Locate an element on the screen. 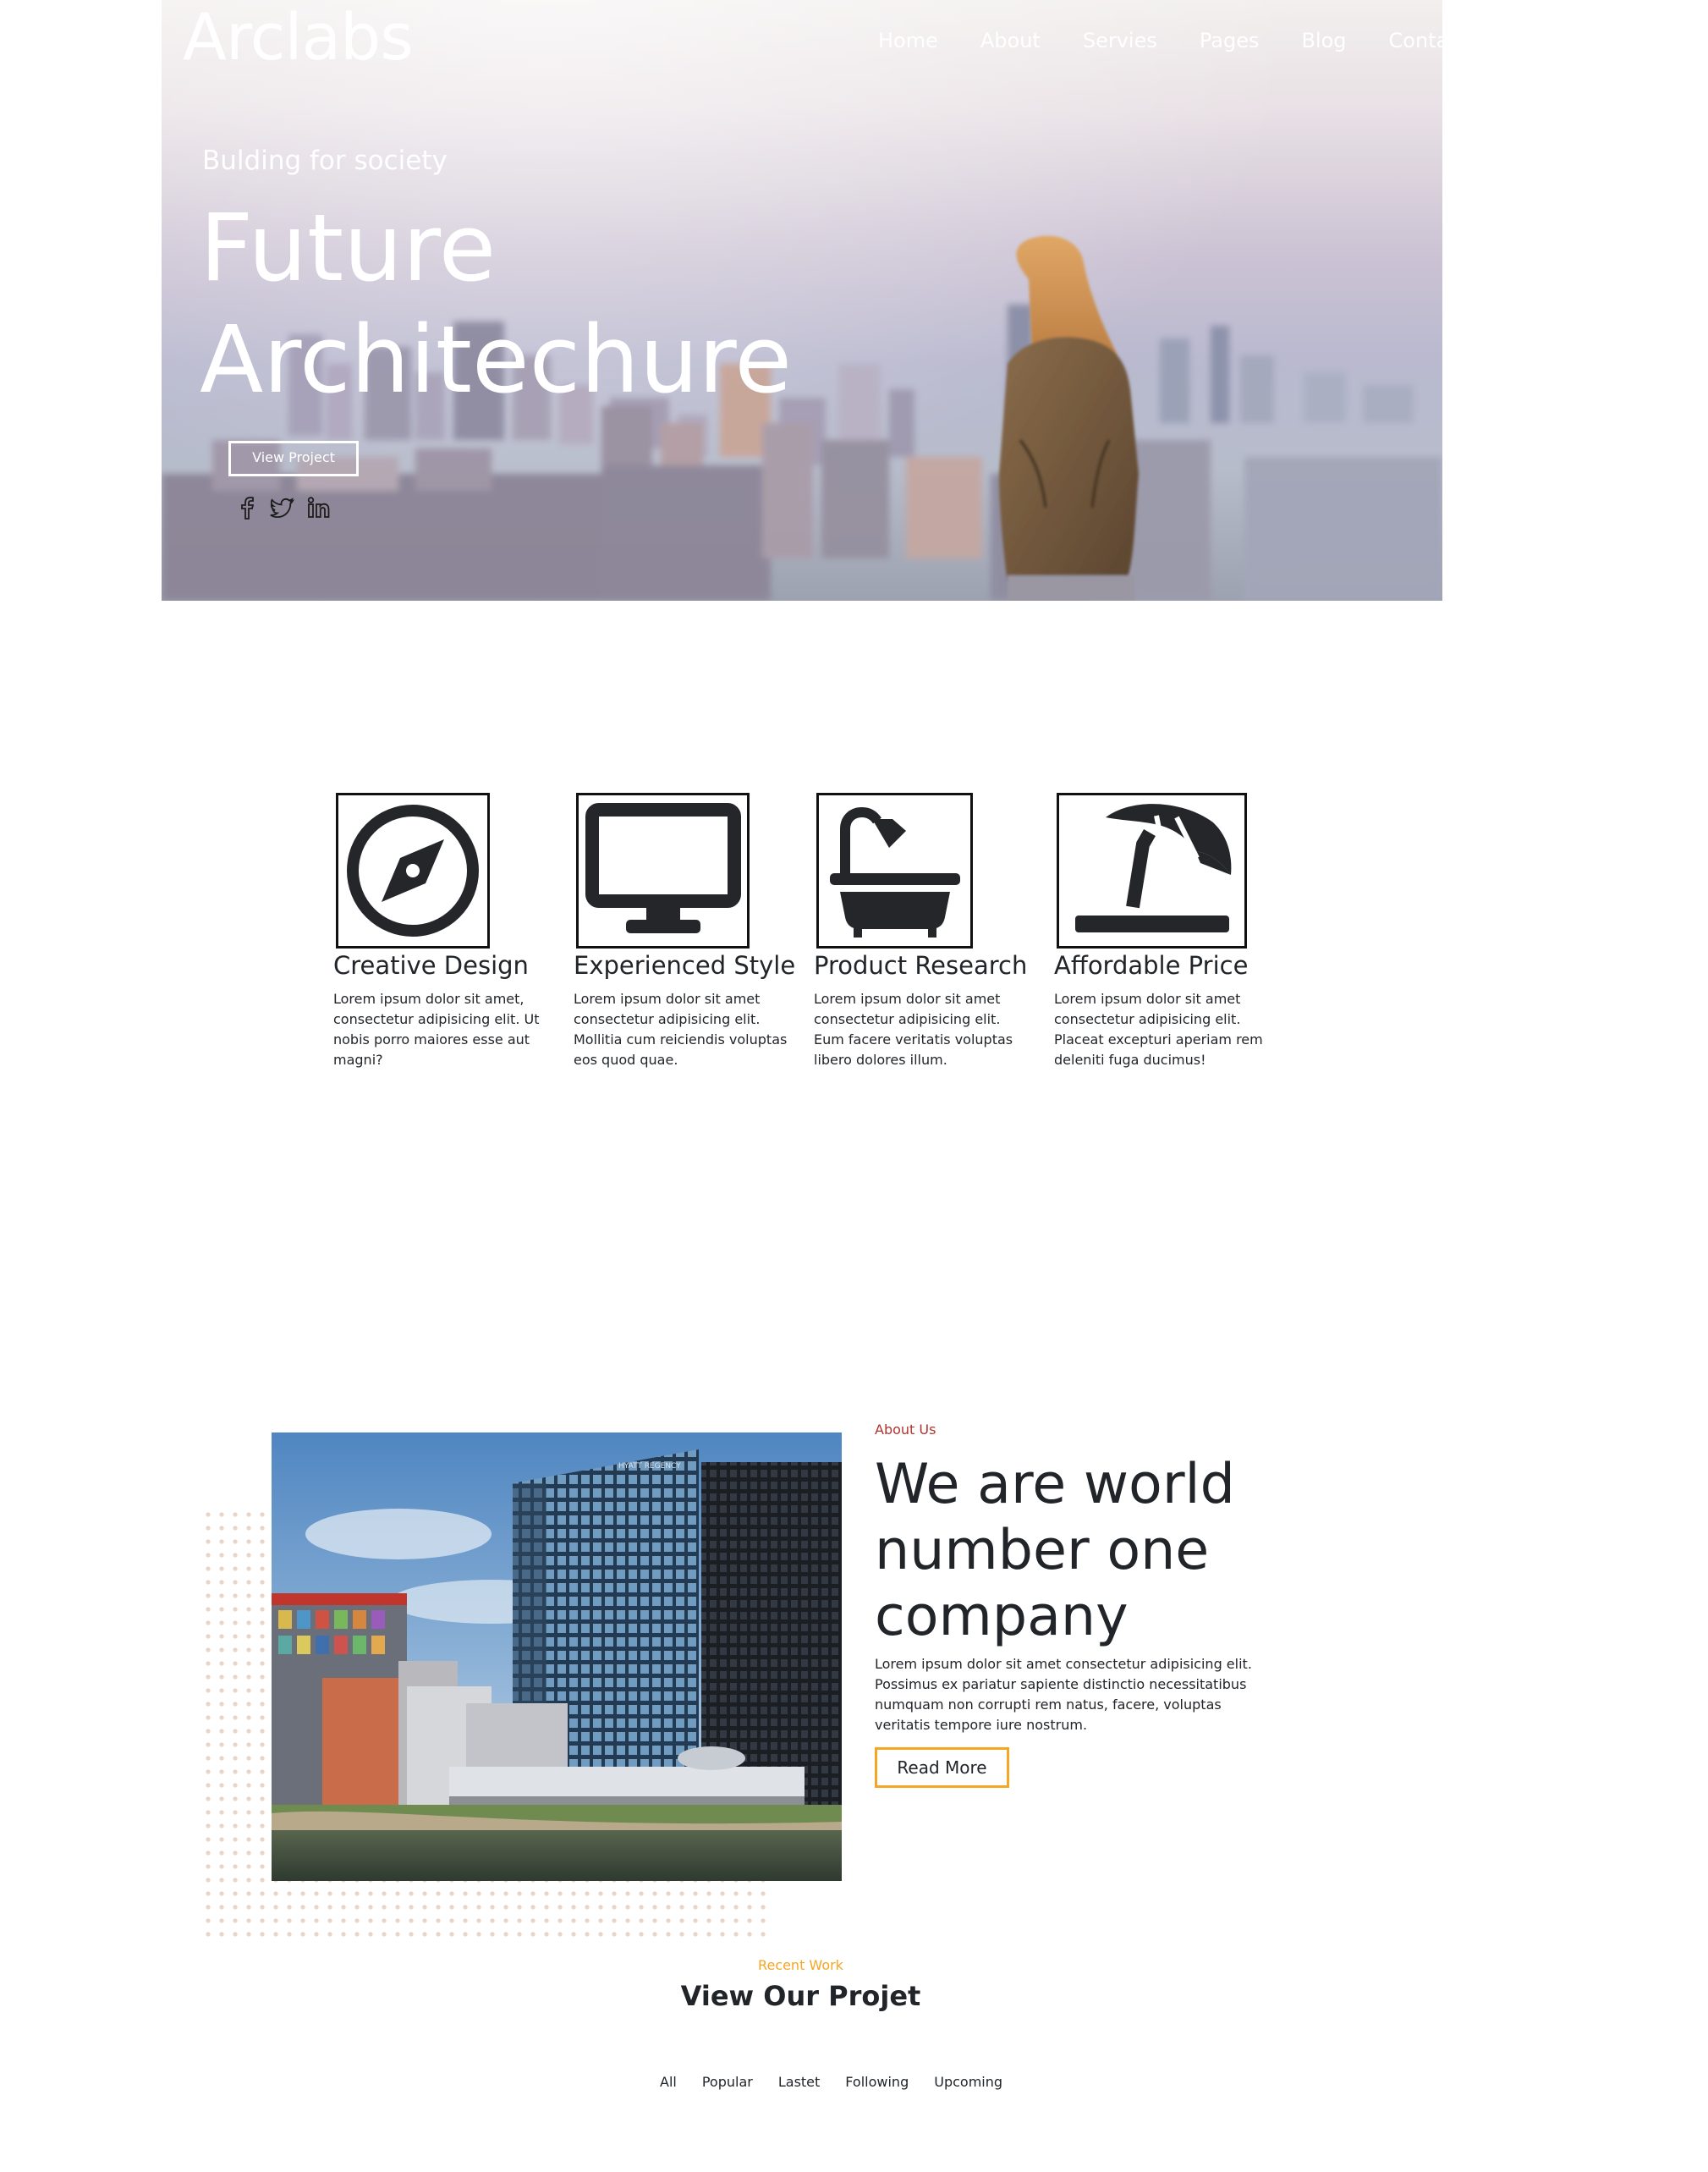  feature-title-1: Creative Design is located at coordinates (431, 965).